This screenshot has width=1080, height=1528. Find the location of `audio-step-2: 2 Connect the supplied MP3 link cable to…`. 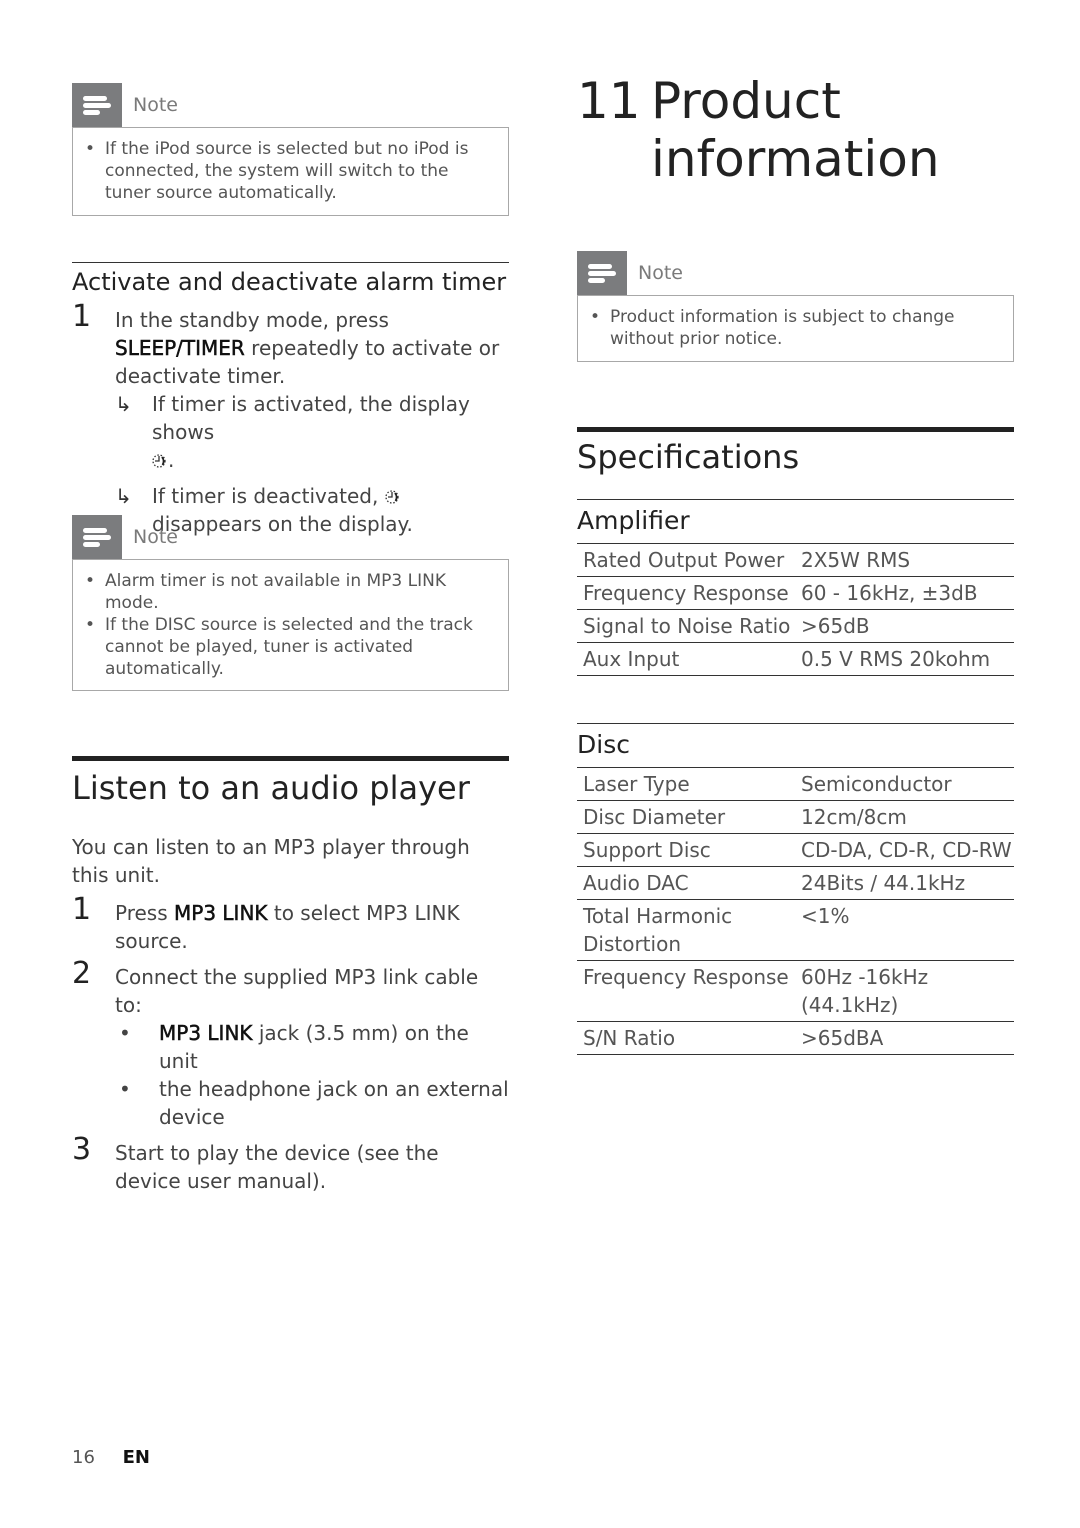

audio-step-2: 2 Connect the supplied MP3 link cable to… is located at coordinates (290, 1043).